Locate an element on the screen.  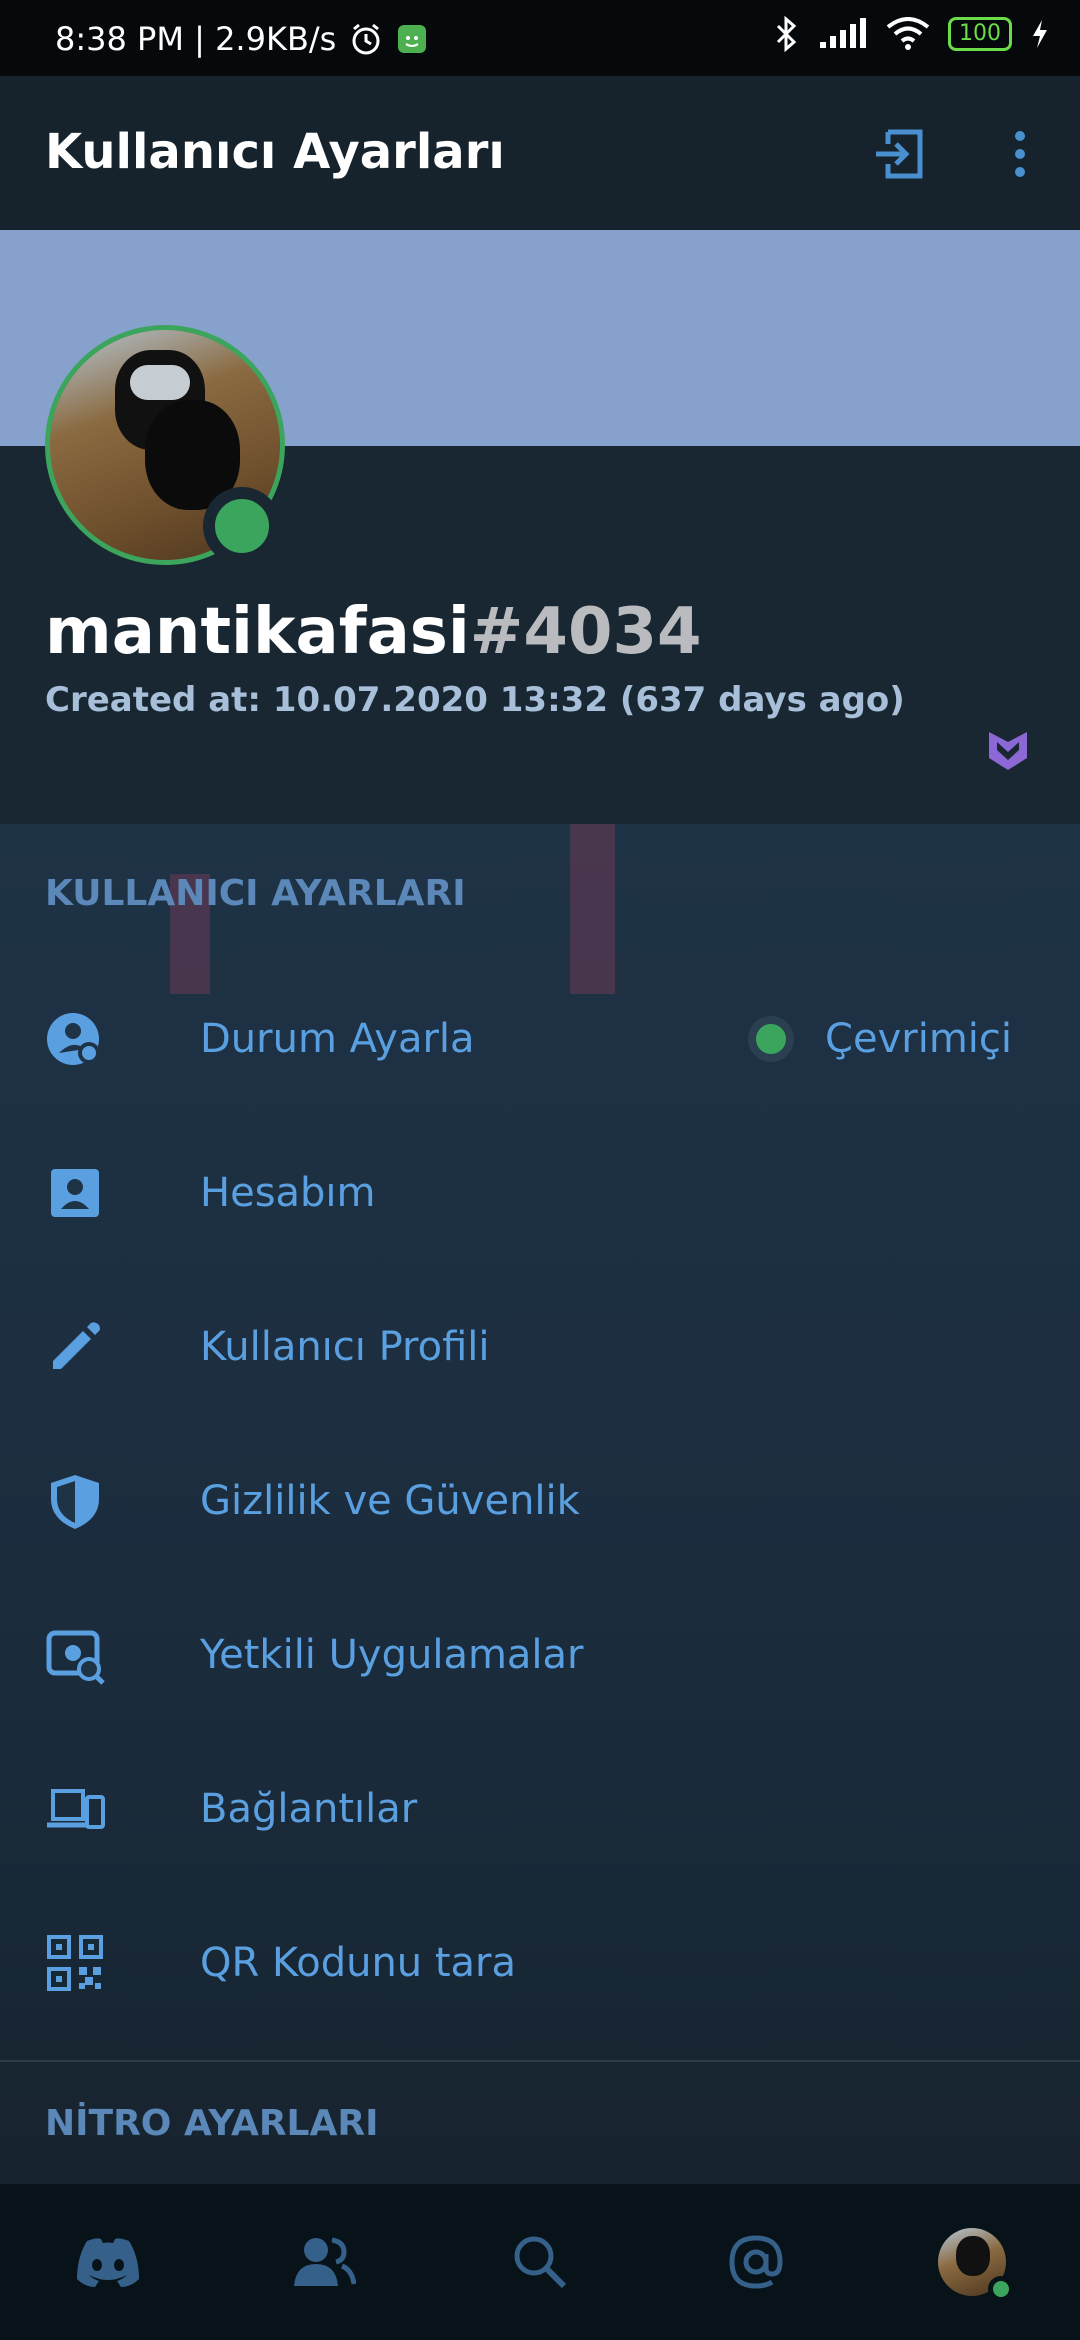
signal-icon is located at coordinates (843, 33).